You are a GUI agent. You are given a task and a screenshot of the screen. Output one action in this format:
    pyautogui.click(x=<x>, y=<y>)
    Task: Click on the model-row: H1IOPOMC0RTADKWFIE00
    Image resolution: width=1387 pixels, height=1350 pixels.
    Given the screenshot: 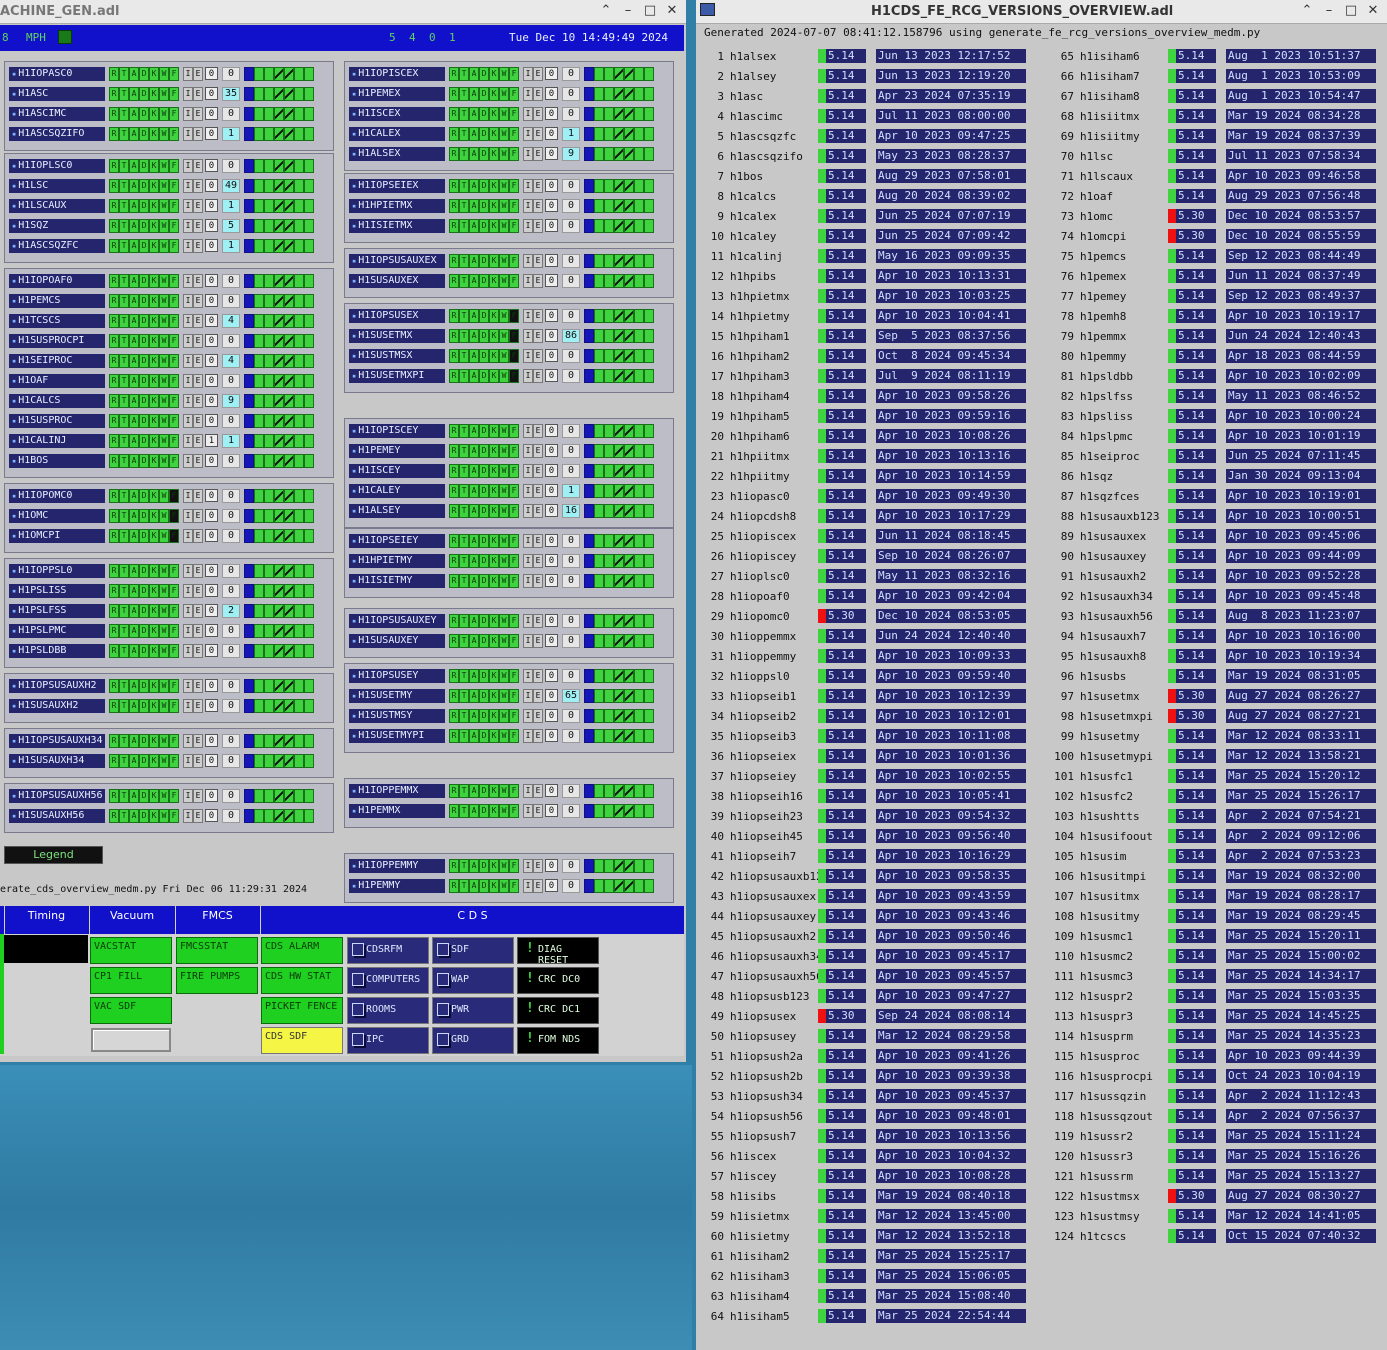 What is the action you would take?
    pyautogui.click(x=161, y=496)
    